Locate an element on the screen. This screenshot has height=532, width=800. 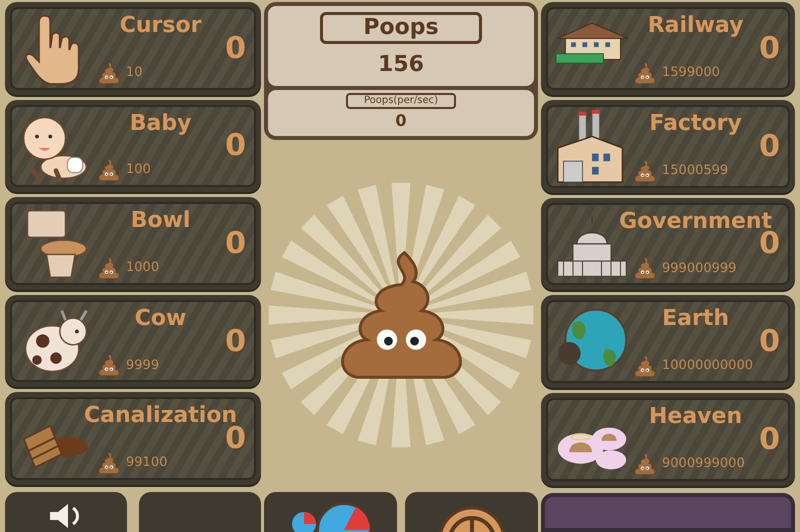
rate-value: 0 is located at coordinates (401, 121).